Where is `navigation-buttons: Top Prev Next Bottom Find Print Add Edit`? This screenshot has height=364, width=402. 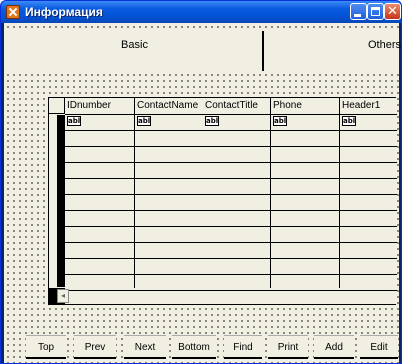
navigation-buttons: Top Prev Next Bottom Find Print Add Edit is located at coordinates (201, 346).